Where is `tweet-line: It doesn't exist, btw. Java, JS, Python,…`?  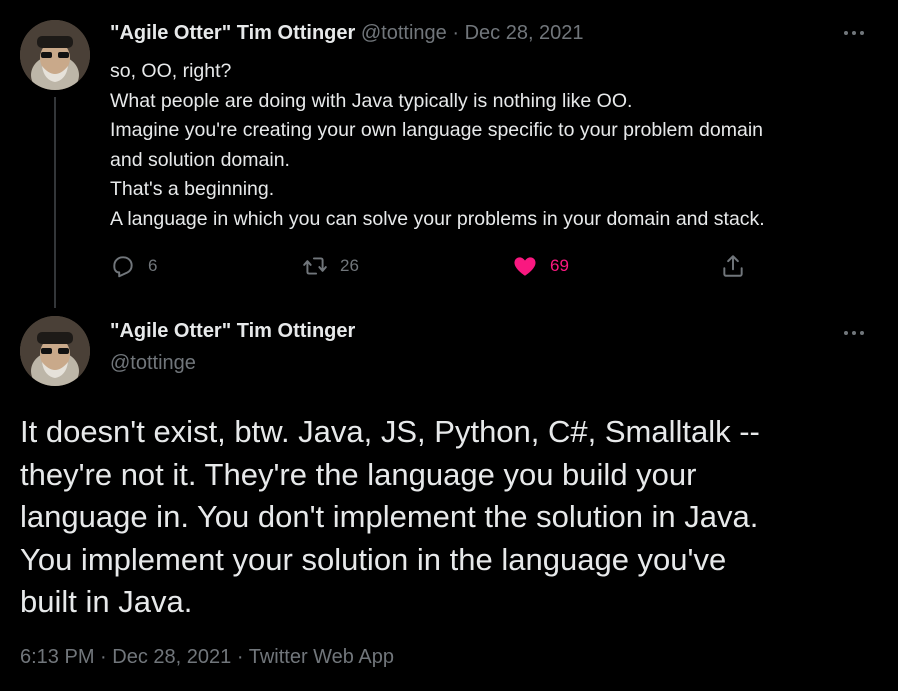 tweet-line: It doesn't exist, btw. Java, JS, Python,… is located at coordinates (390, 431).